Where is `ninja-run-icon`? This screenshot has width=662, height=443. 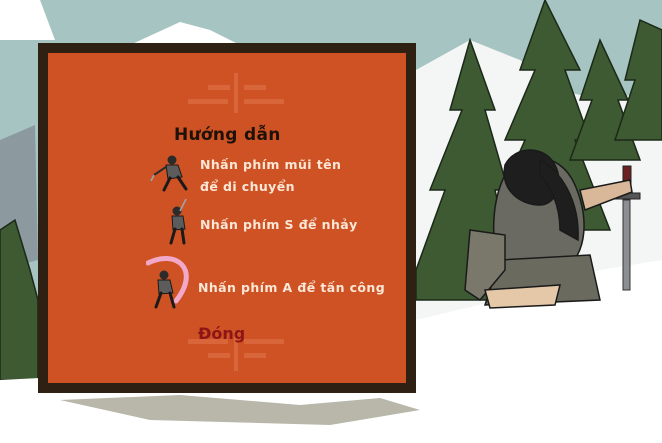 ninja-run-icon is located at coordinates (169, 173).